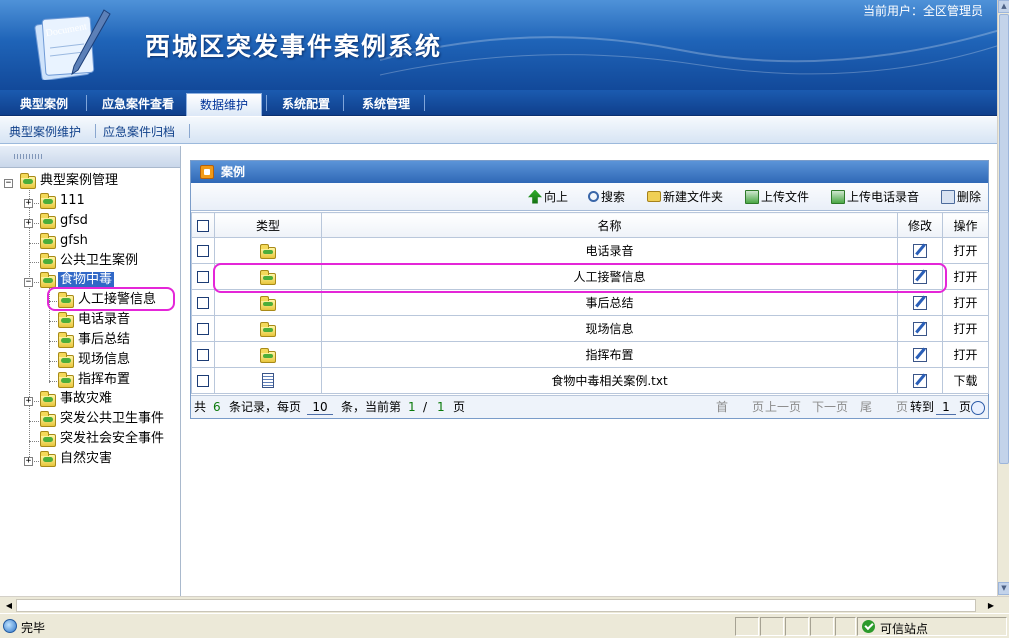  I want to click on row-name: 指挥布置, so click(609, 354).